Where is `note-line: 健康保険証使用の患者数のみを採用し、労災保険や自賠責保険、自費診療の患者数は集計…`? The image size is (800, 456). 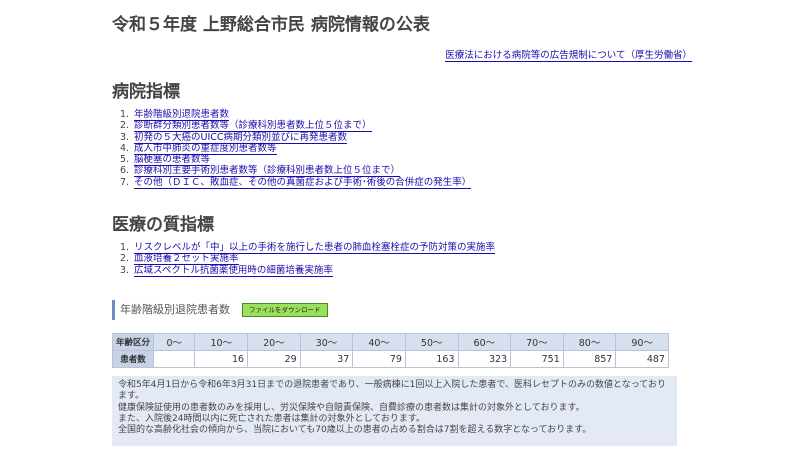
note-line: 健康保険証使用の患者数のみを採用し、労災保険や自賠責保険、自費診療の患者数は集計… is located at coordinates (351, 407).